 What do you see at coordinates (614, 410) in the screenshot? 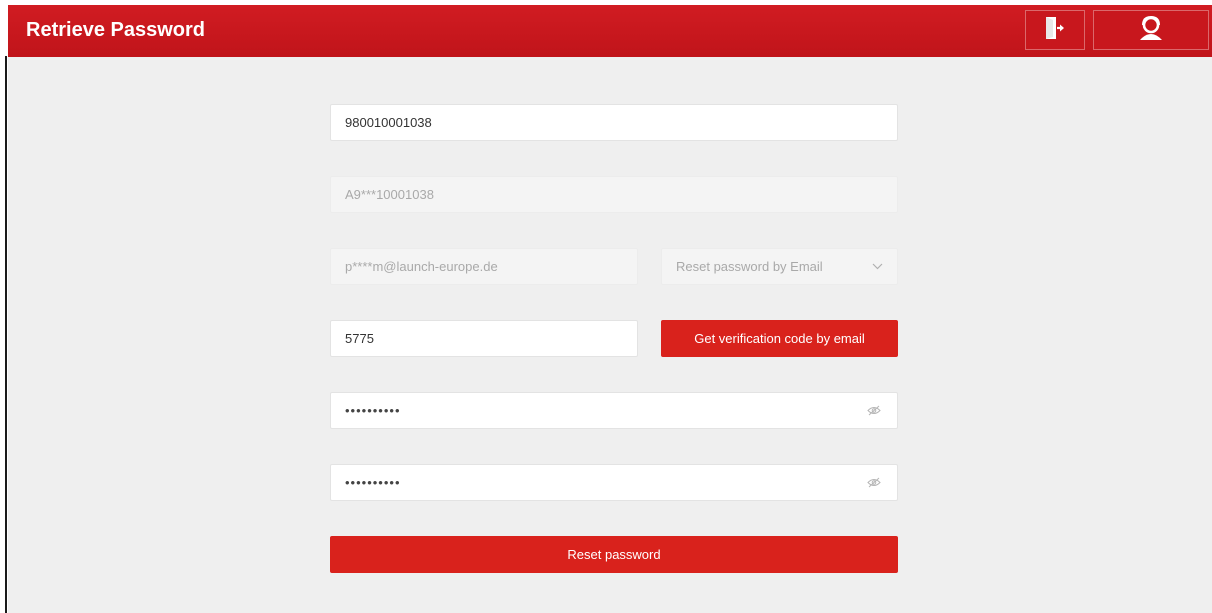
I see `new-password-input: ••••••••••` at bounding box center [614, 410].